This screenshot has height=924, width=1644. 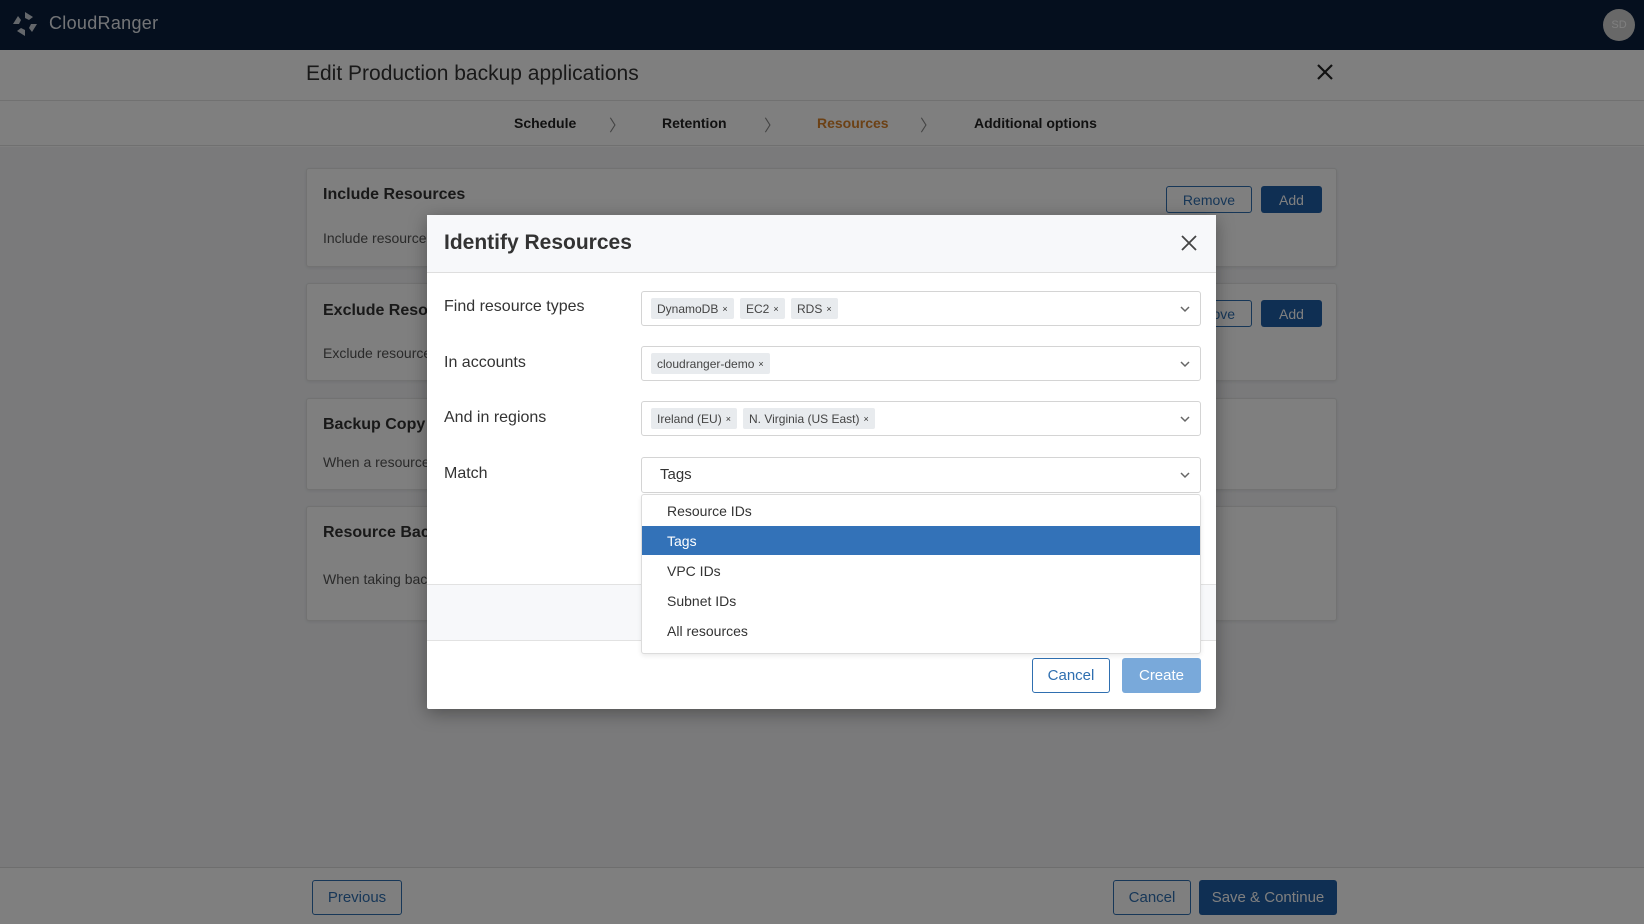 I want to click on regions-multiselect: Ireland (EU) × N. Virginia (US East) ×, so click(x=921, y=418).